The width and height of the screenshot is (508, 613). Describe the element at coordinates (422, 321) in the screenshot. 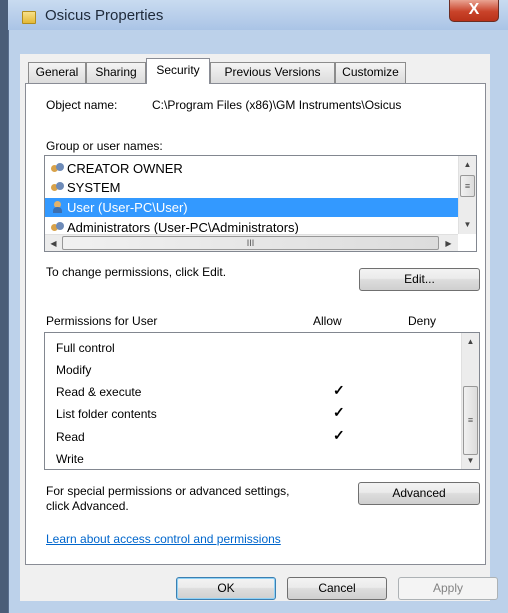

I see `deny-column-header: Deny` at that location.